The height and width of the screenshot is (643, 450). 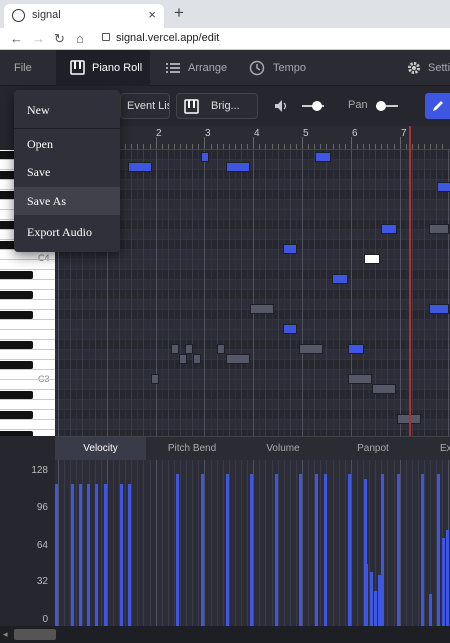 I want to click on volume-slider-thumb, so click(x=317, y=106).